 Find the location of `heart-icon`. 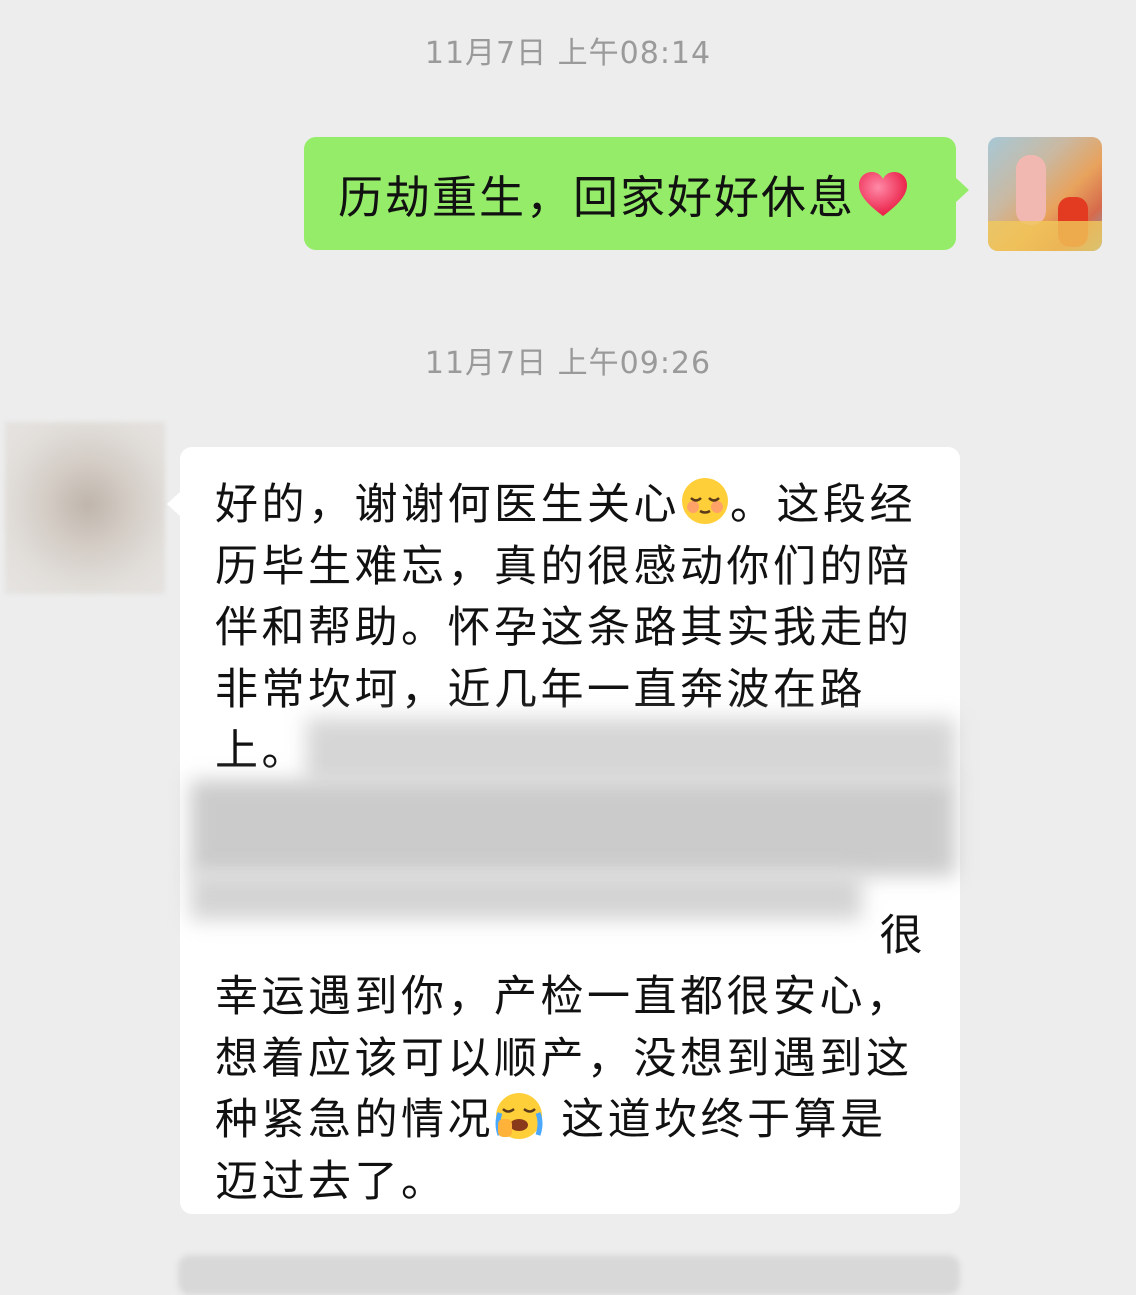

heart-icon is located at coordinates (883, 193).